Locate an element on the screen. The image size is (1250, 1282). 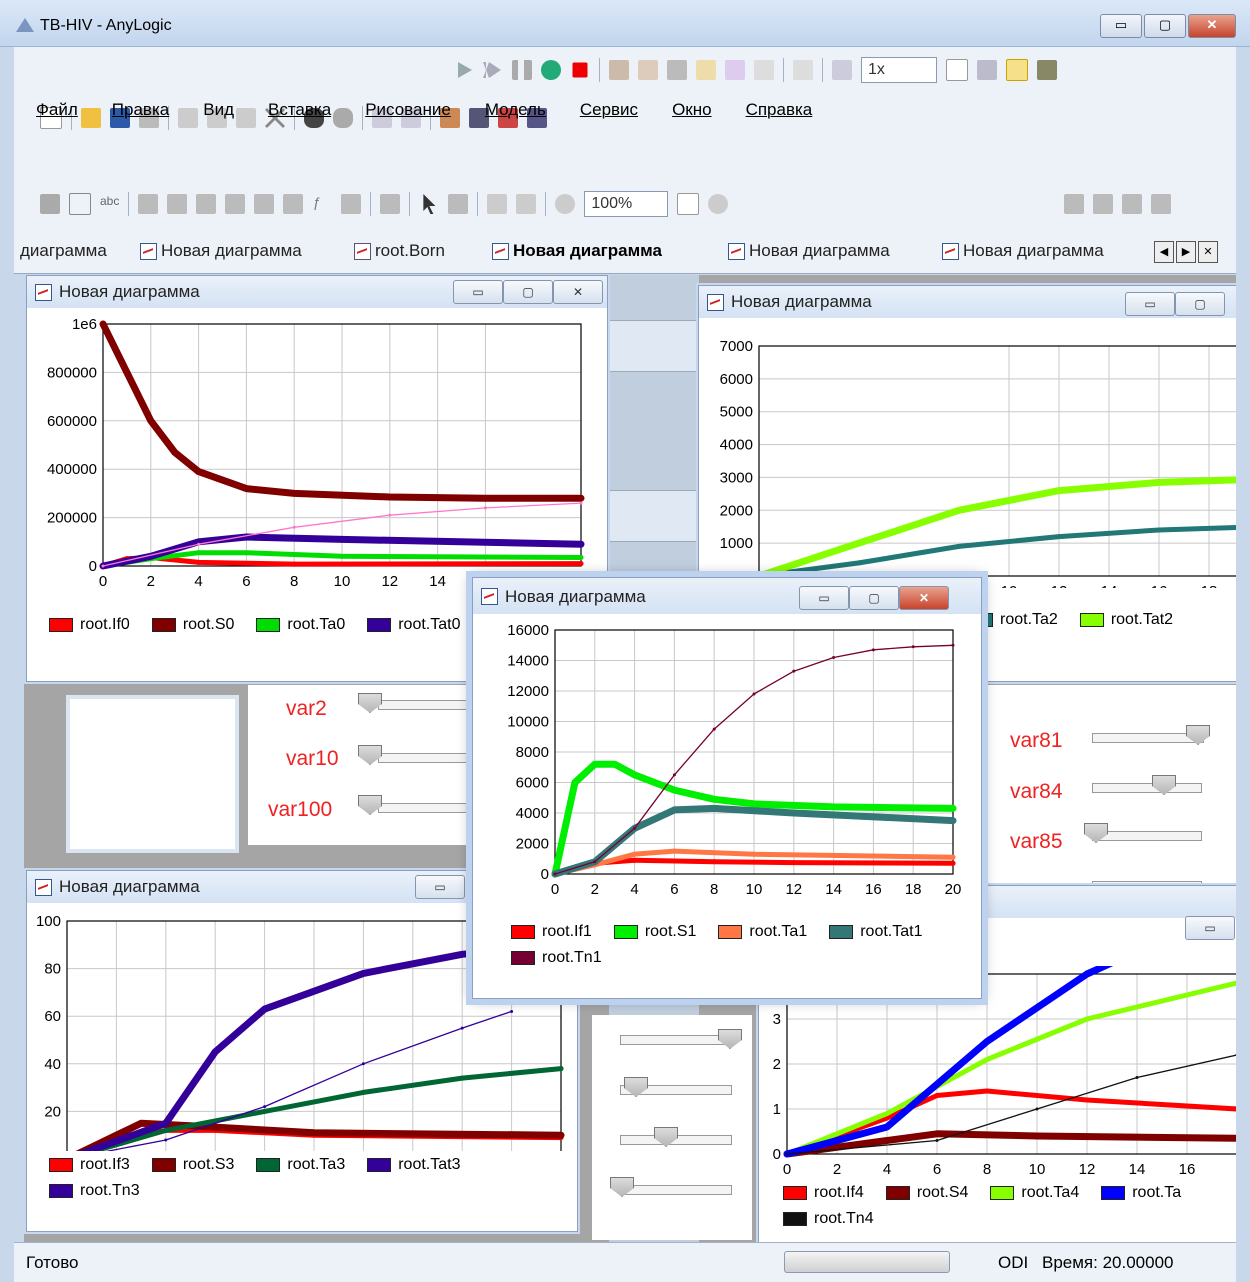
tab-diagram-0: диаграмма is located at coordinates (63, 251).